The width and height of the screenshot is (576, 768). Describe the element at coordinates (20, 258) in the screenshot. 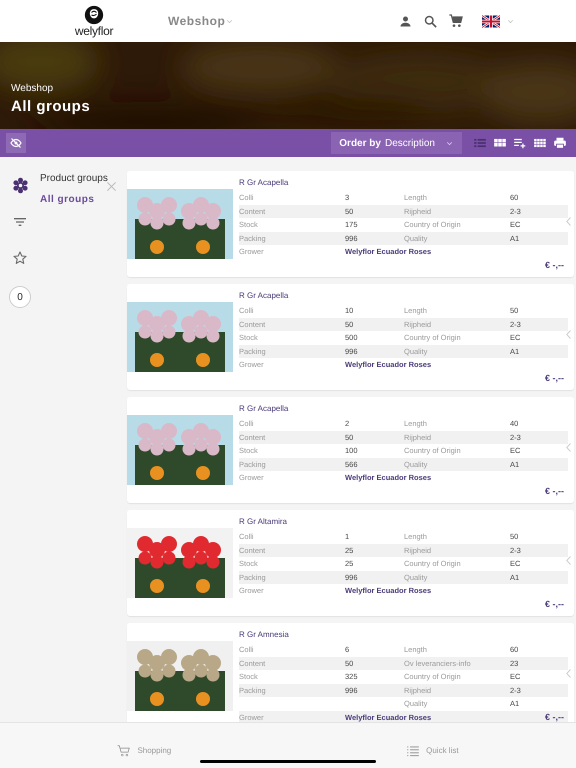

I see `star-icon` at that location.